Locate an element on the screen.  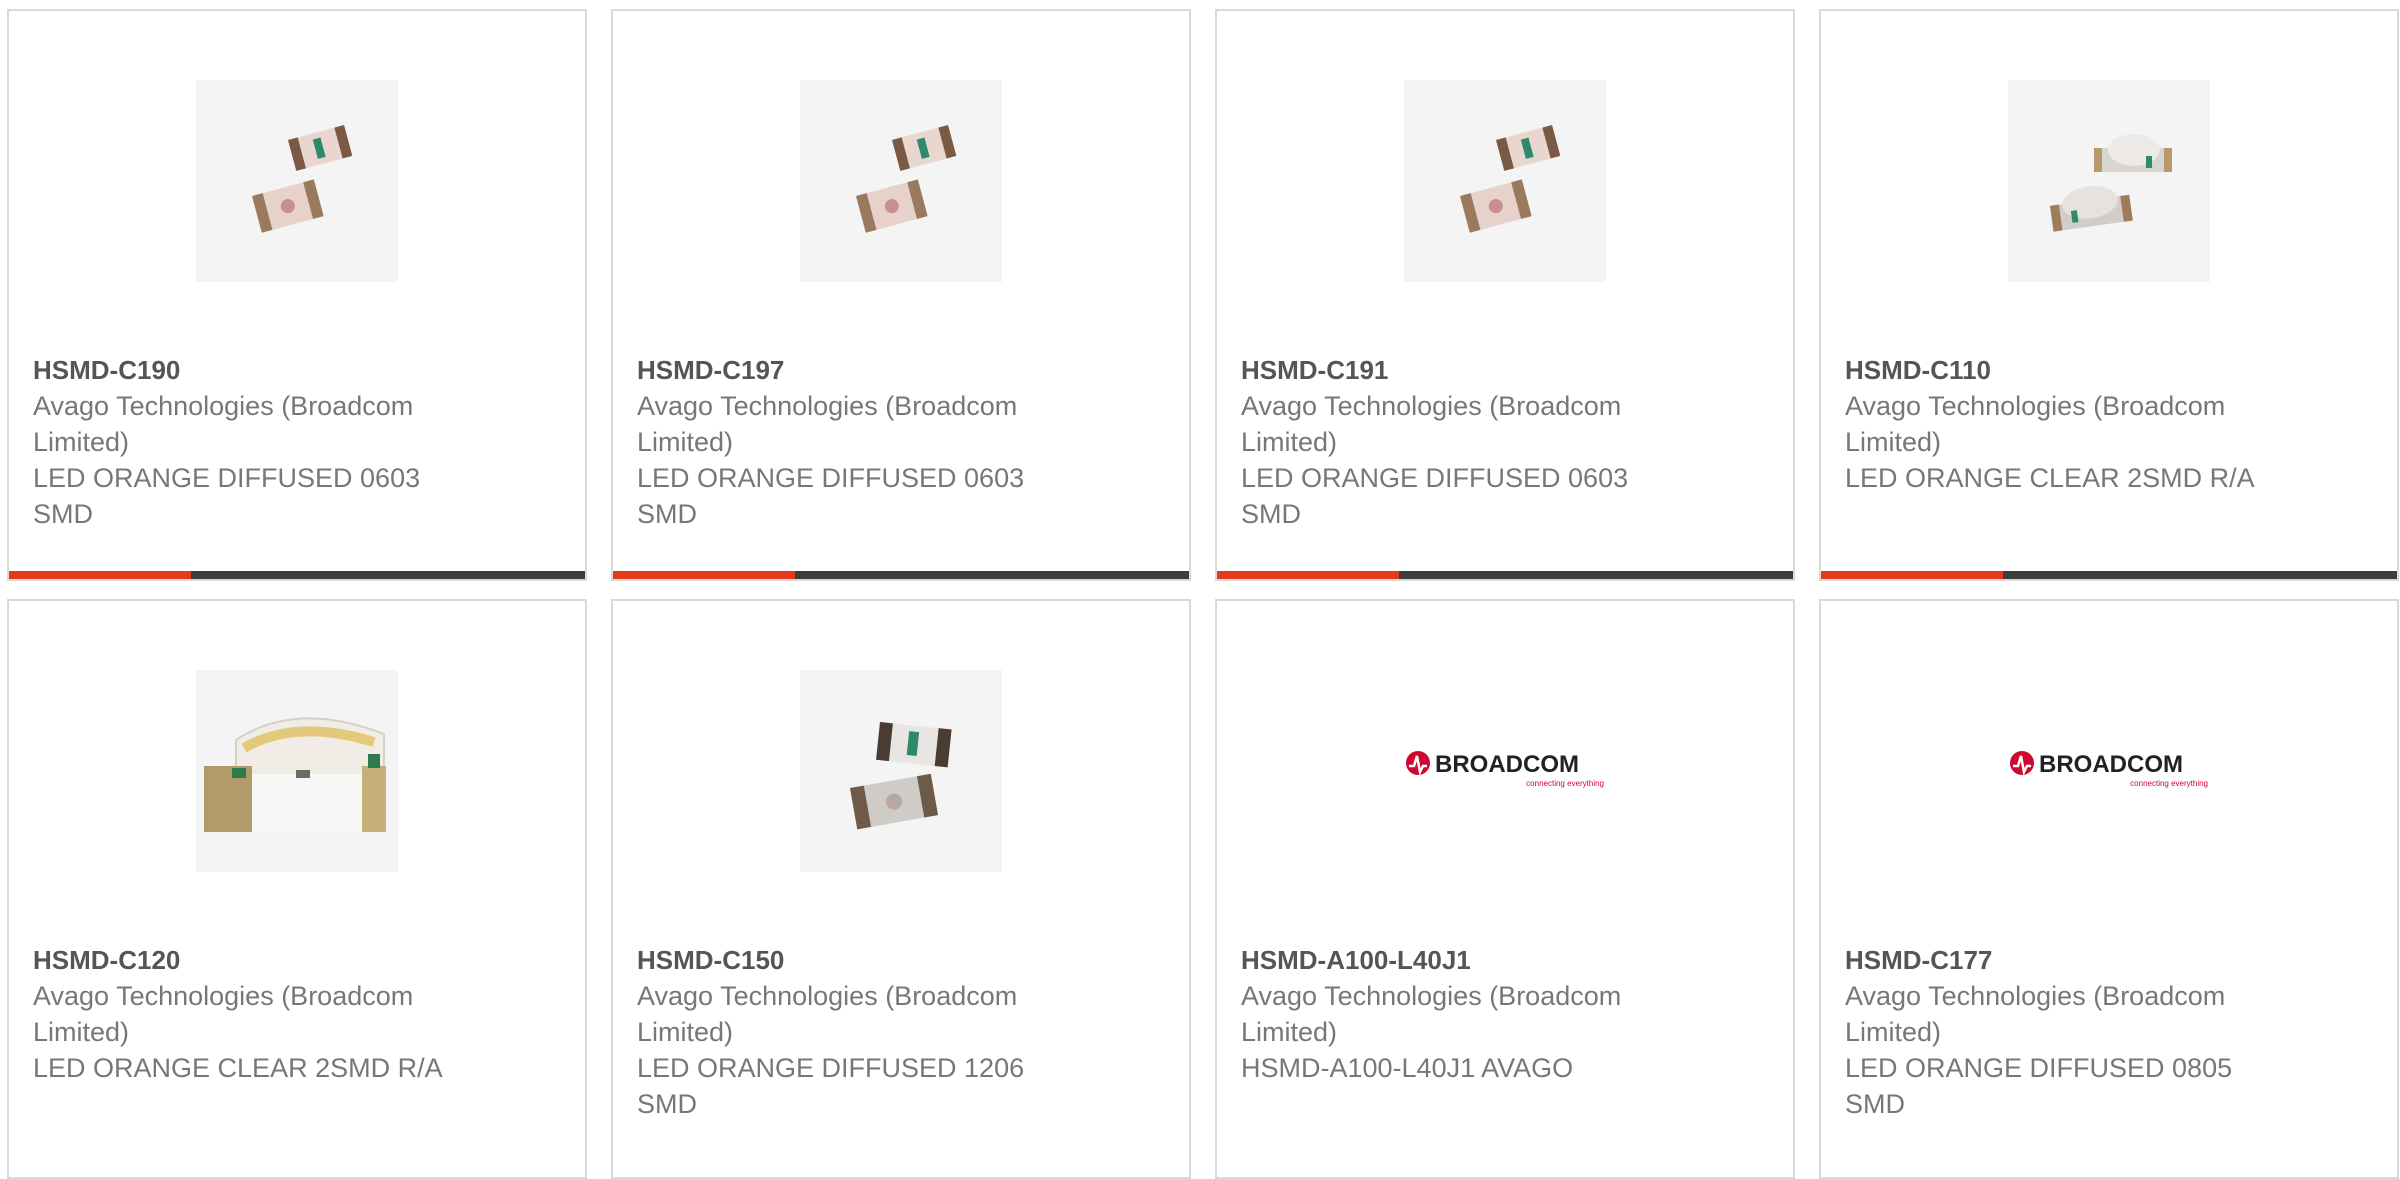
part-number: HSMD-C177 is located at coordinates (2065, 960).